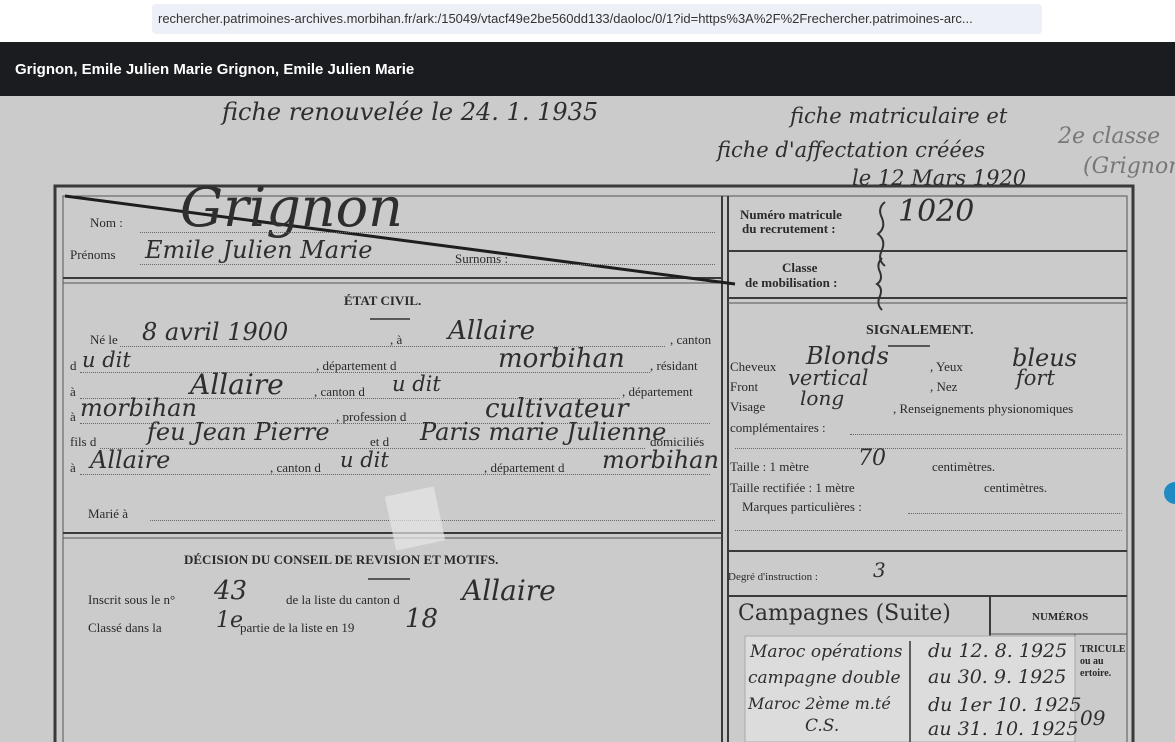 The image size is (1175, 742). What do you see at coordinates (748, 406) in the screenshot?
I see `visage-label: Visage` at bounding box center [748, 406].